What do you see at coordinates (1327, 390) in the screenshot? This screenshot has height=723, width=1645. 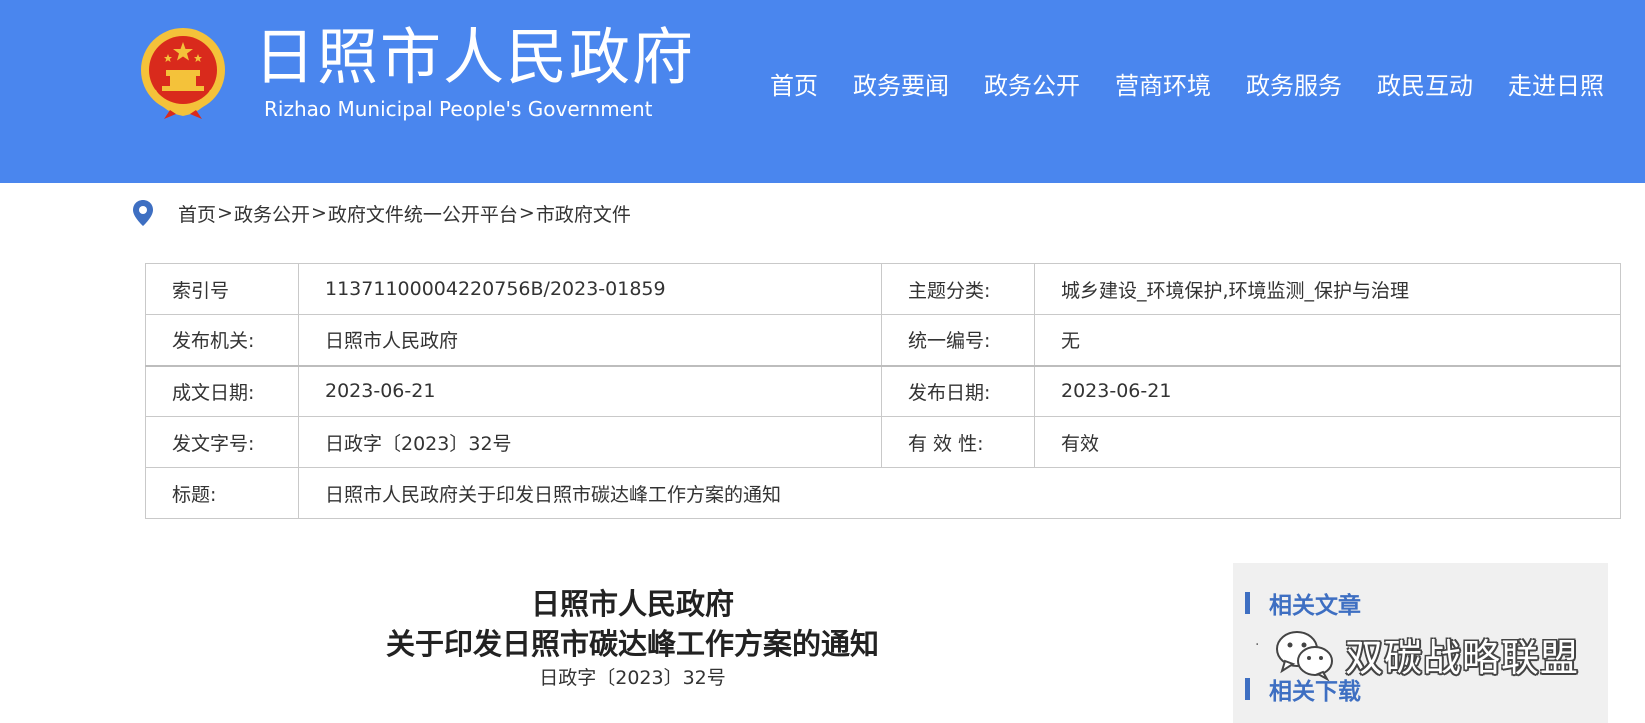 I see `publish-date-value: 2023-06-21` at bounding box center [1327, 390].